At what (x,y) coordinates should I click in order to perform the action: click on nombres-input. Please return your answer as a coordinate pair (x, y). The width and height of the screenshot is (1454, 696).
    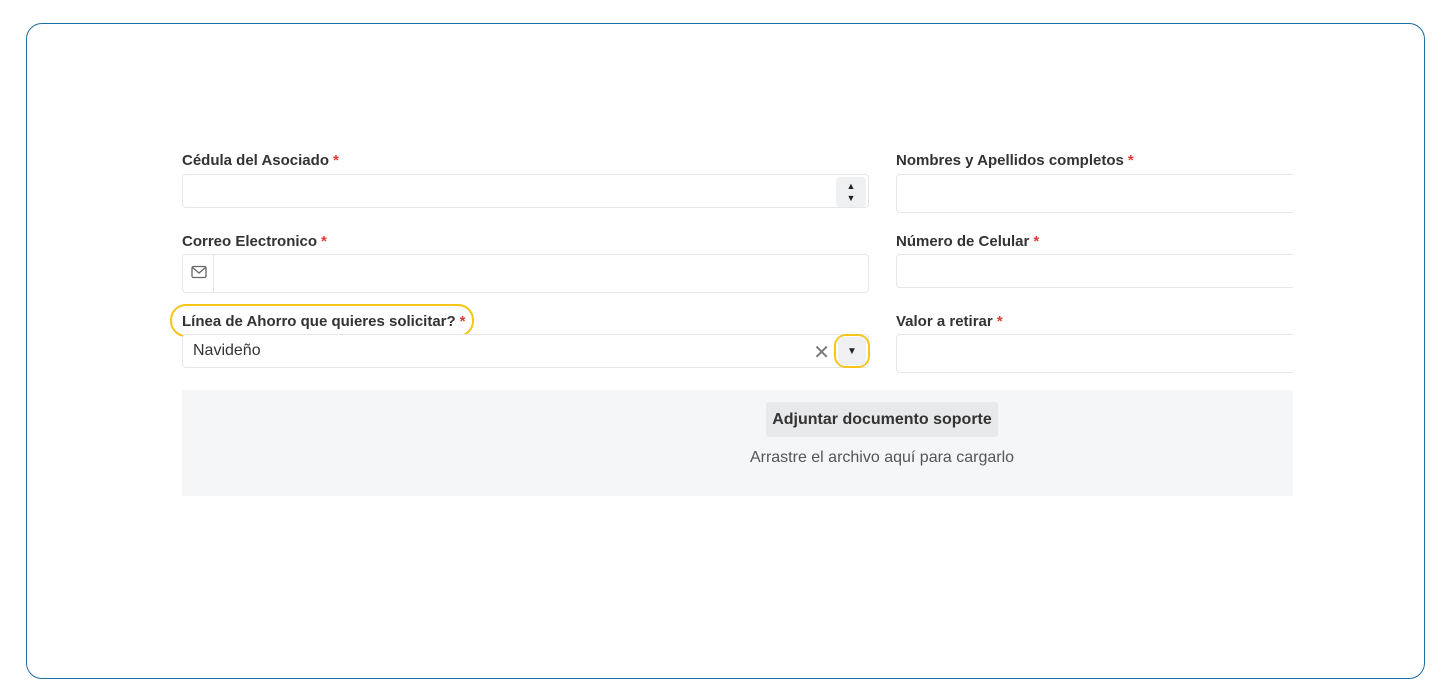
    Looking at the image, I should click on (1094, 193).